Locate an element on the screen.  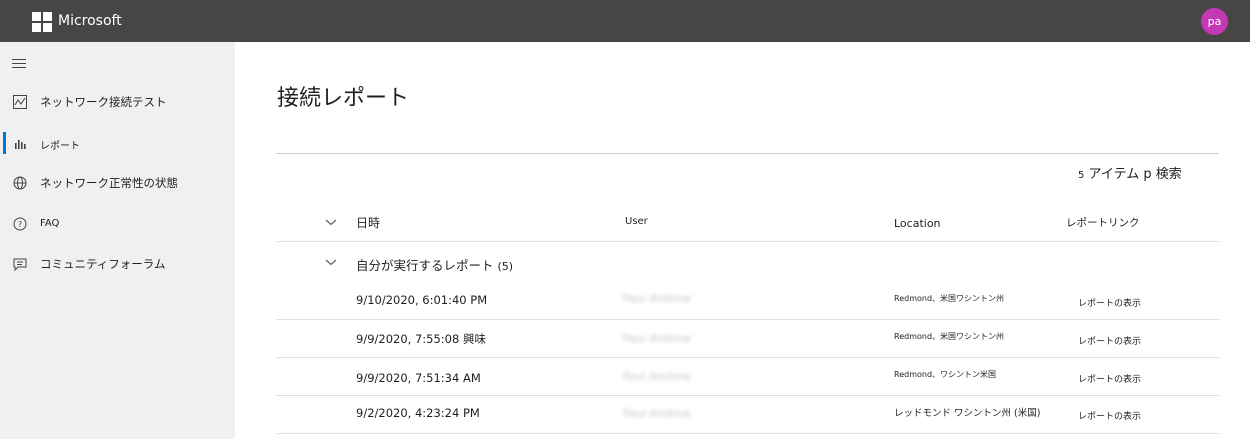
sidebar-item-connectivity-test: ネットワーク接続テスト is located at coordinates (117, 102).